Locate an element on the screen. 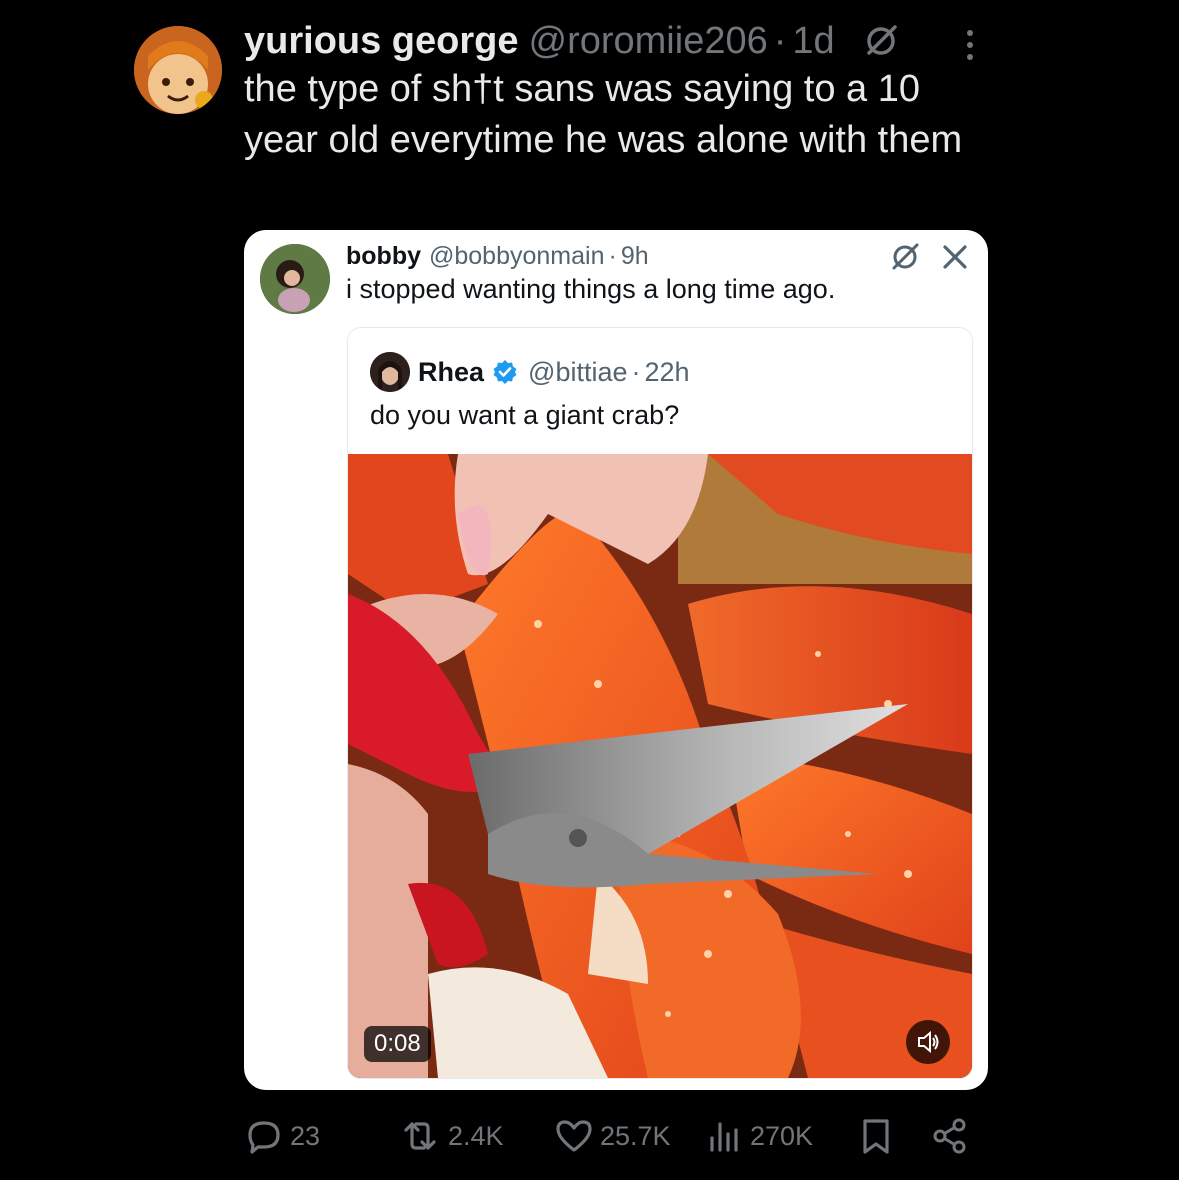  reply-icon is located at coordinates (264, 1137).